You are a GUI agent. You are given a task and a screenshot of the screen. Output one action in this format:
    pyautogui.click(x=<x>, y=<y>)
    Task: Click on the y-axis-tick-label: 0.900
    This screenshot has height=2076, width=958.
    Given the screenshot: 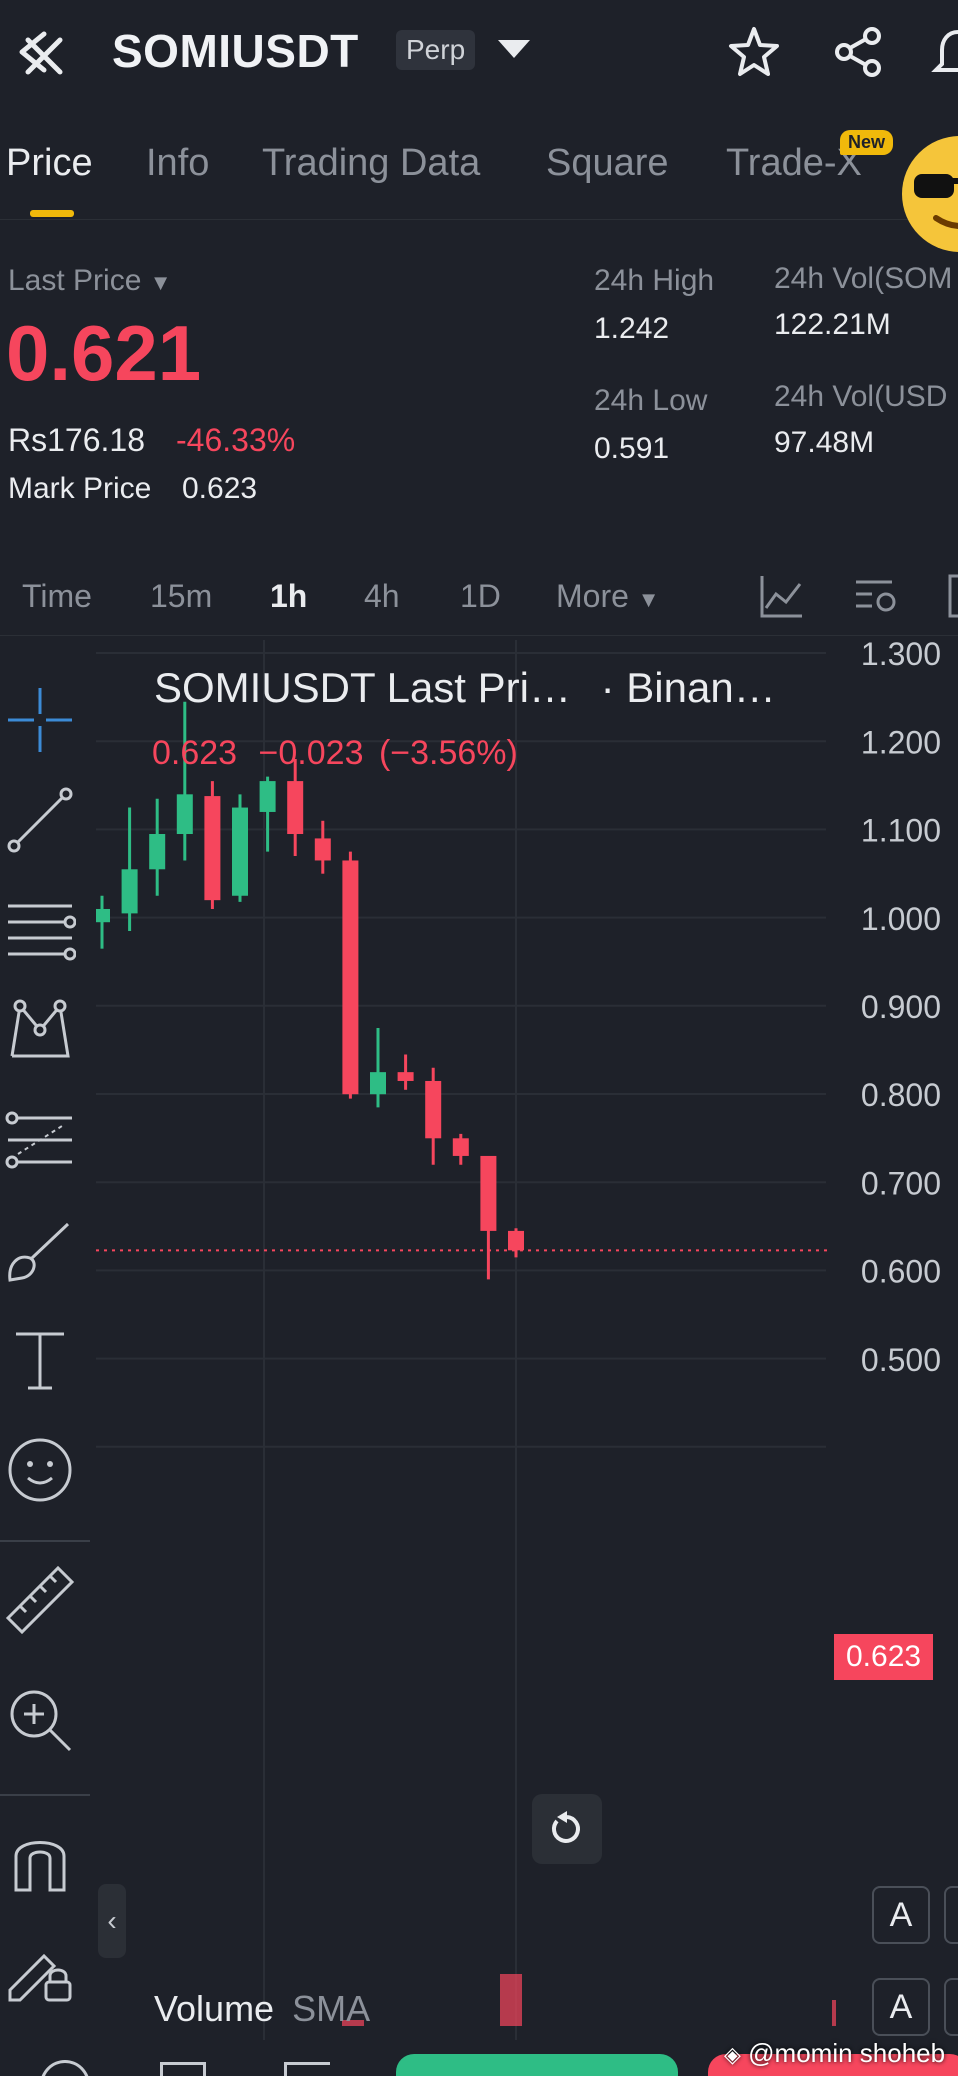 What is the action you would take?
    pyautogui.click(x=901, y=1007)
    